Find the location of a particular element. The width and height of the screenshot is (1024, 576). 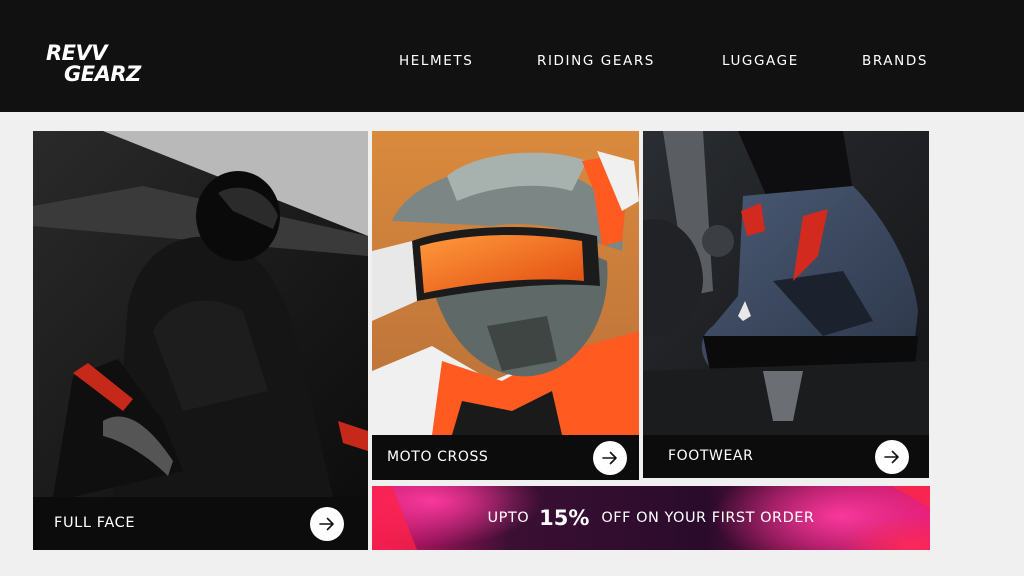

promo-banner: UPTO 15% OFF ON YOUR FIRST ORDER is located at coordinates (651, 518).